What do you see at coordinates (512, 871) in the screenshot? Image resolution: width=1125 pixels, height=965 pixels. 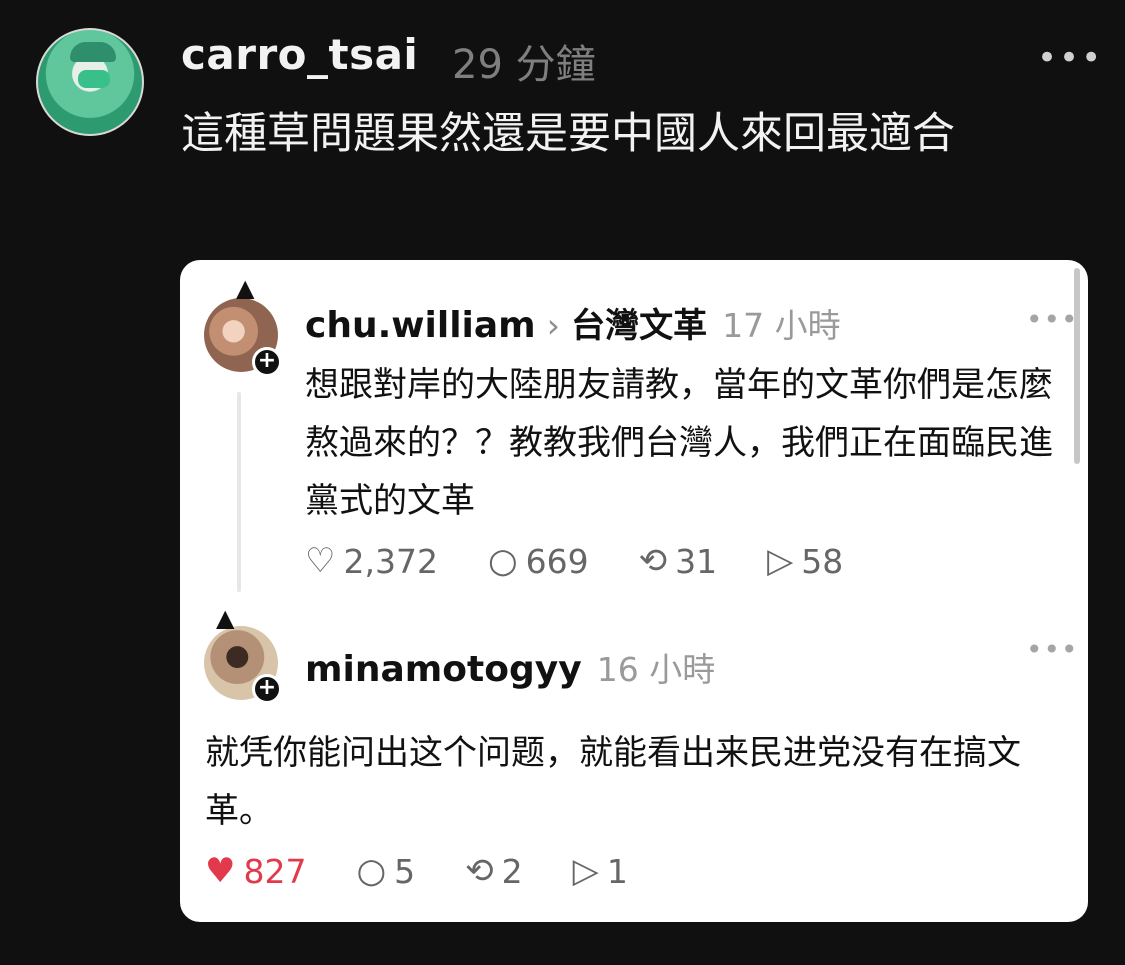 I see `repost-count: 2` at bounding box center [512, 871].